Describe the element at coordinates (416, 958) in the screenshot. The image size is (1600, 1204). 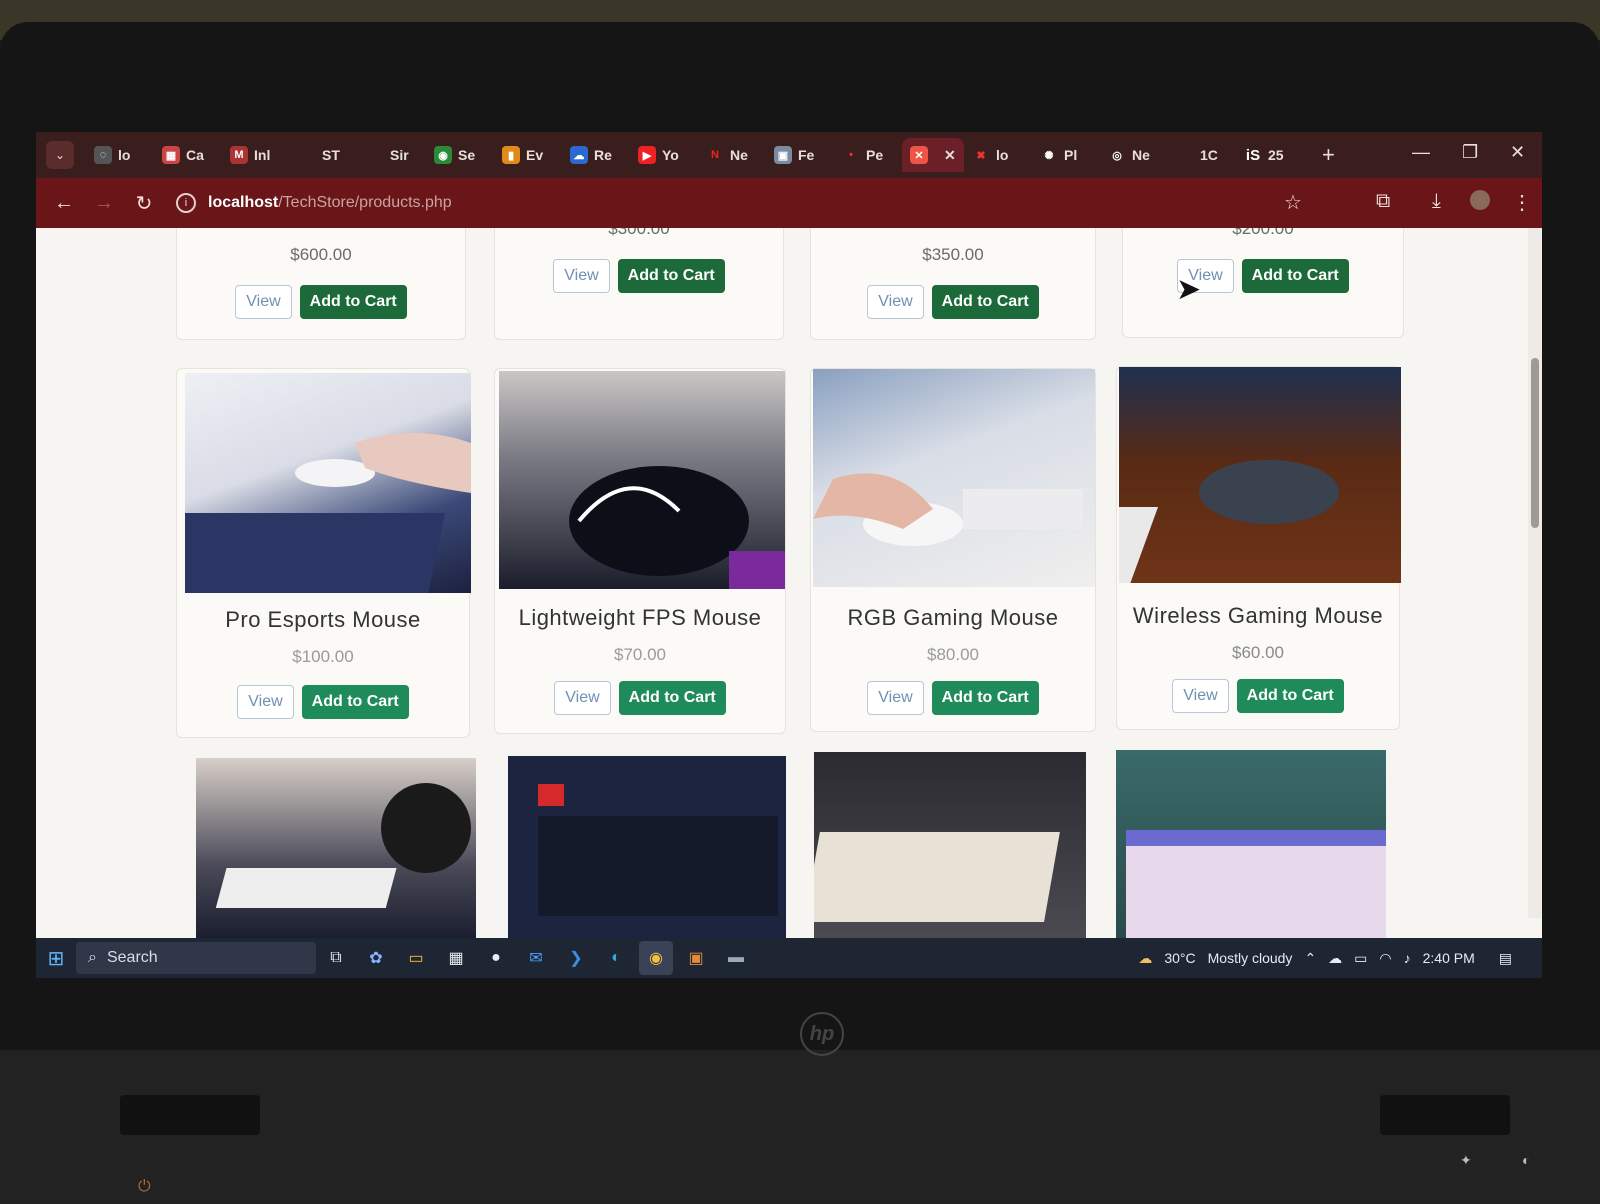
I see `file-explorer-icon: ▭` at that location.